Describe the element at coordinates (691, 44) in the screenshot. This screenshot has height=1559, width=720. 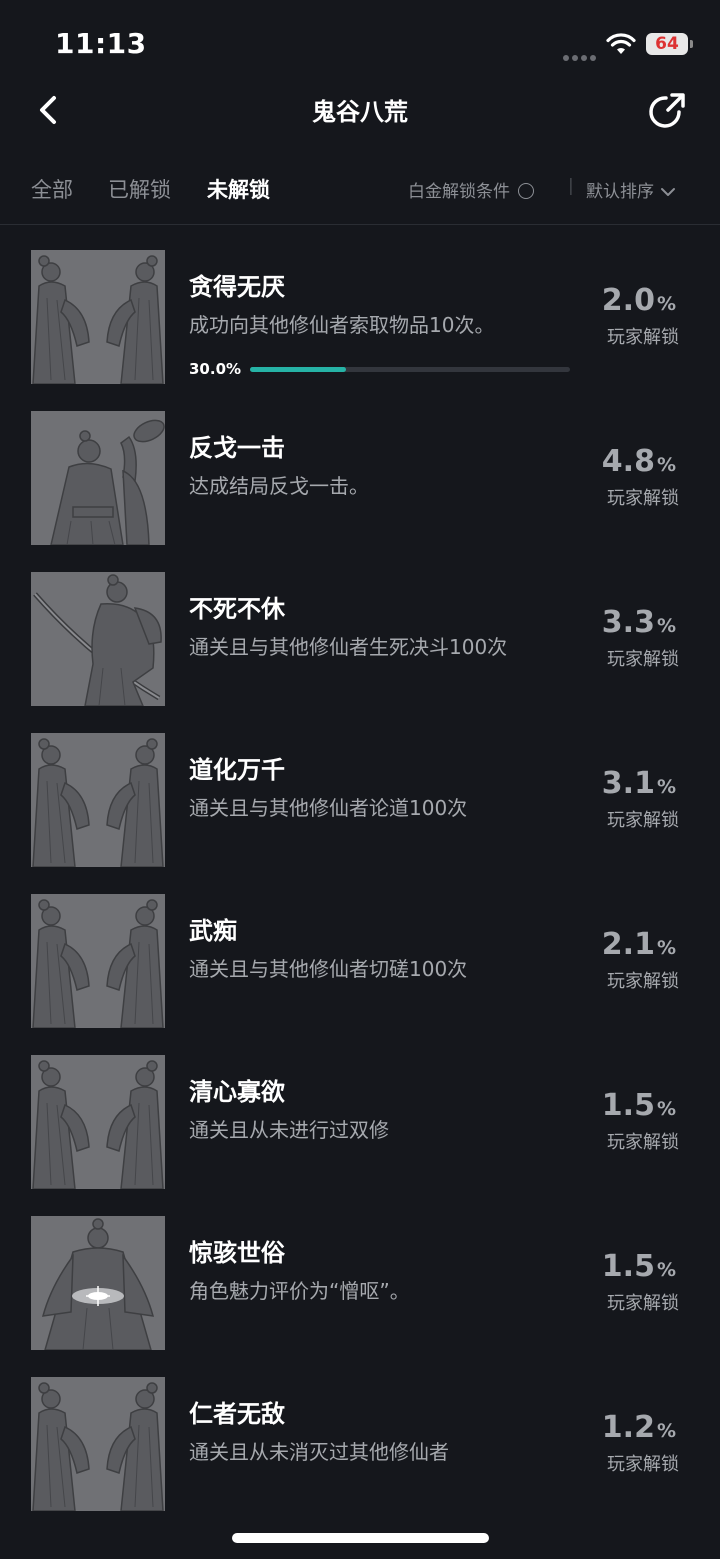
I see `battery-nub` at that location.